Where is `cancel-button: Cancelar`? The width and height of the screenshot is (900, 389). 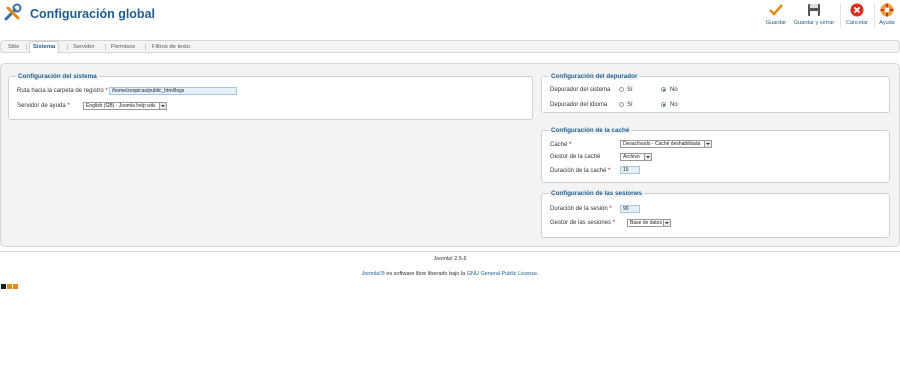
cancel-button: Cancelar is located at coordinates (857, 16).